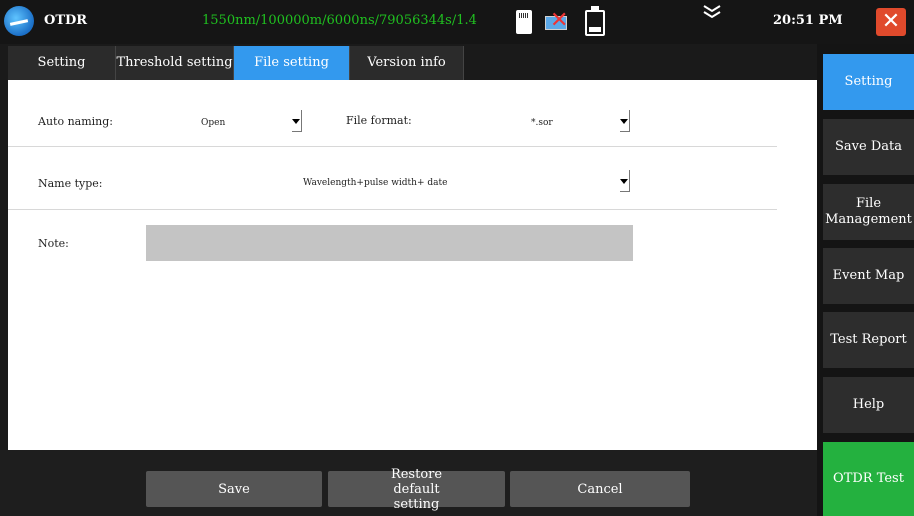 Image resolution: width=914 pixels, height=516 pixels. I want to click on otdr-test-button: OTDR Test, so click(868, 479).